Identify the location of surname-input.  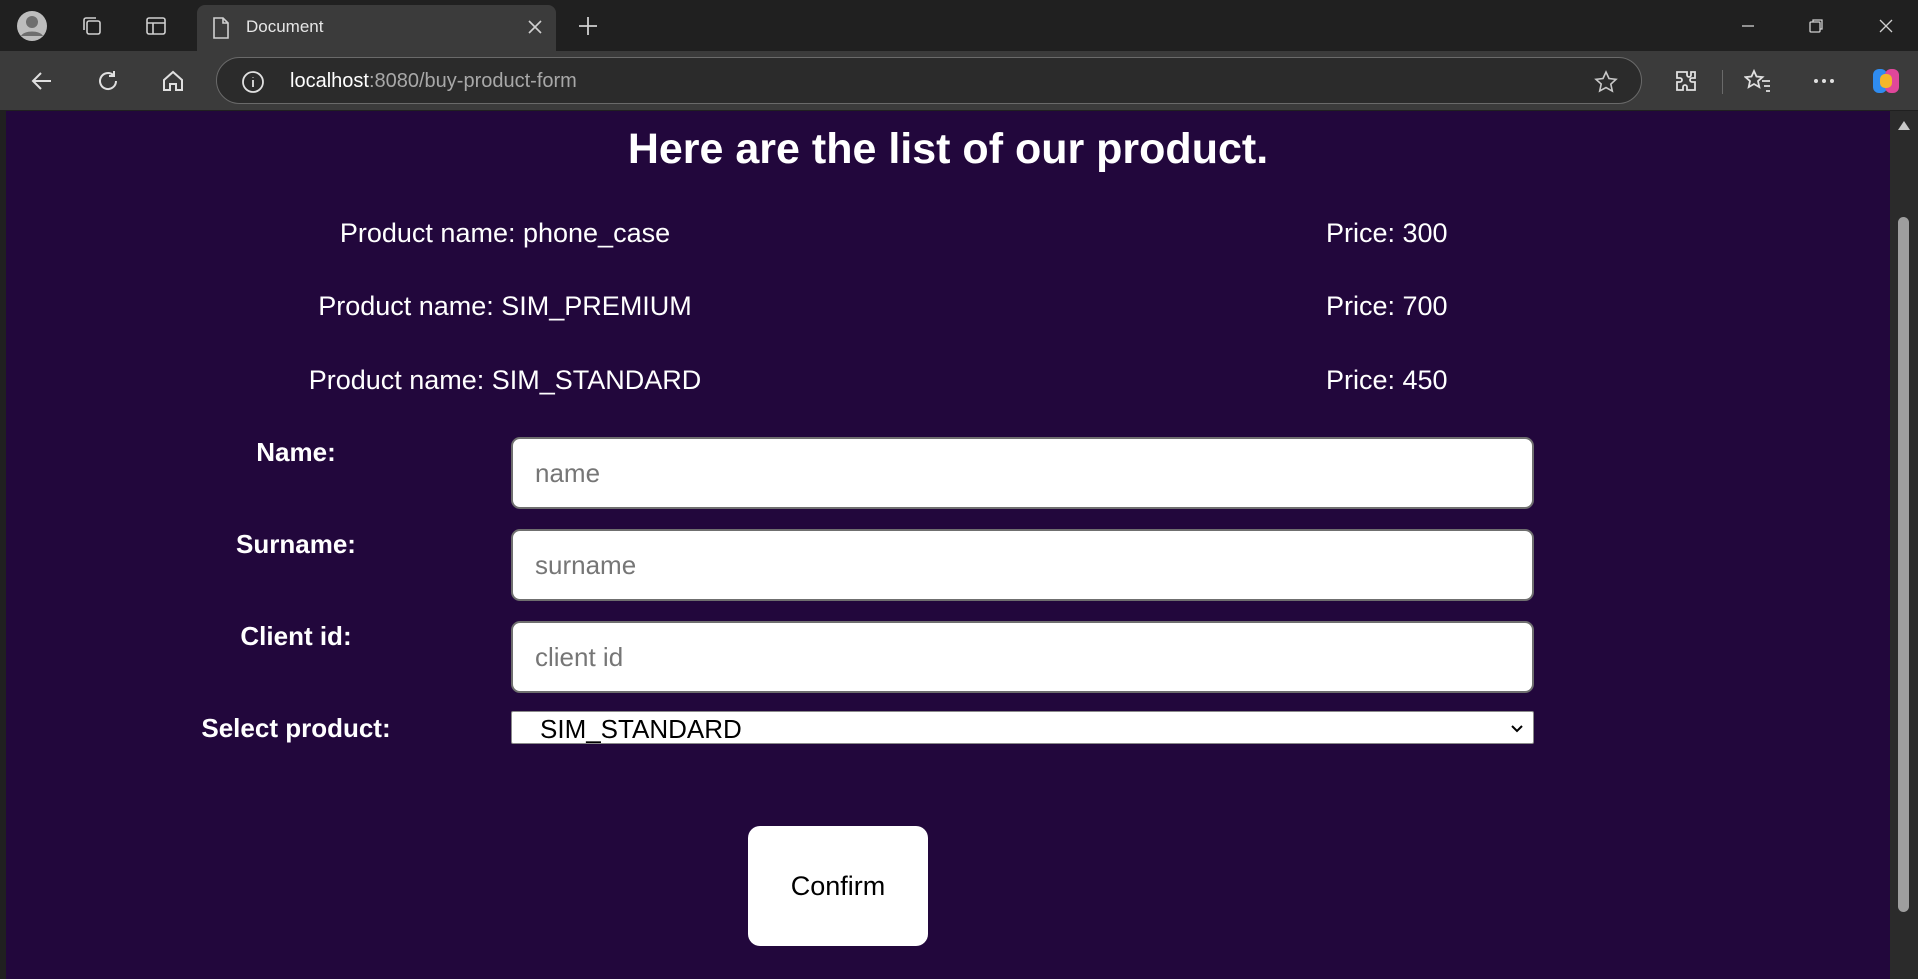
(1022, 565).